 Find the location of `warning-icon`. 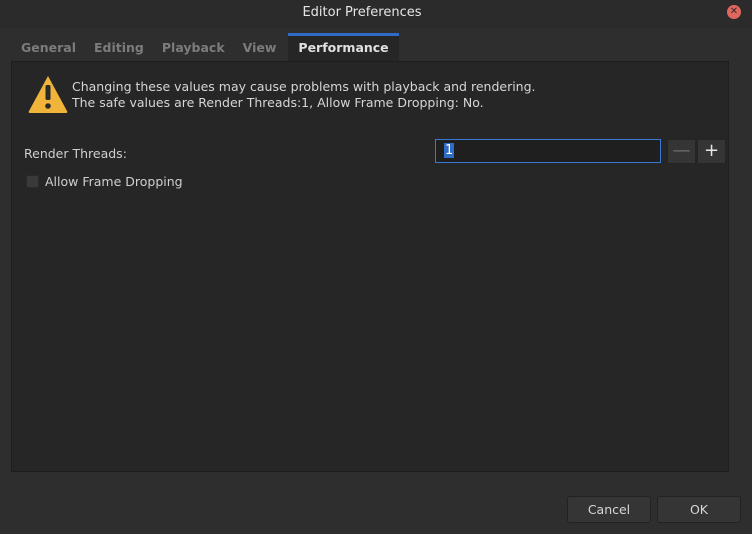

warning-icon is located at coordinates (48, 94).